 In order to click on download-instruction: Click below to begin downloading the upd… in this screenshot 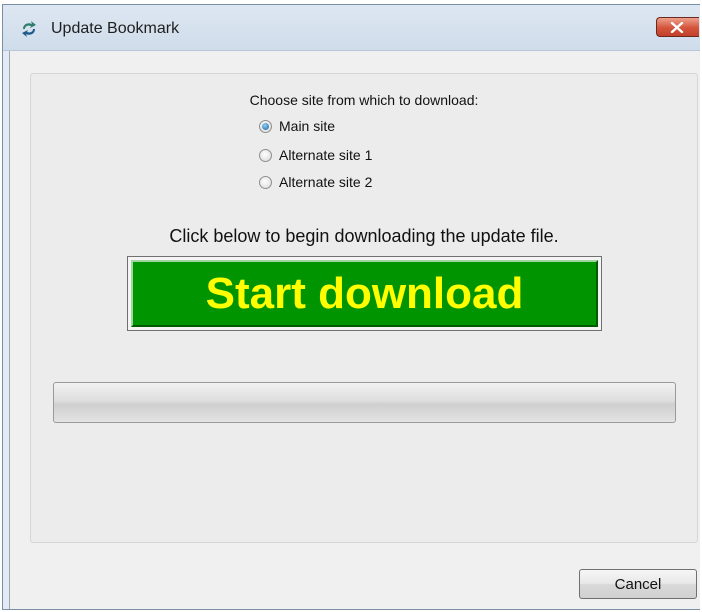, I will do `click(364, 236)`.